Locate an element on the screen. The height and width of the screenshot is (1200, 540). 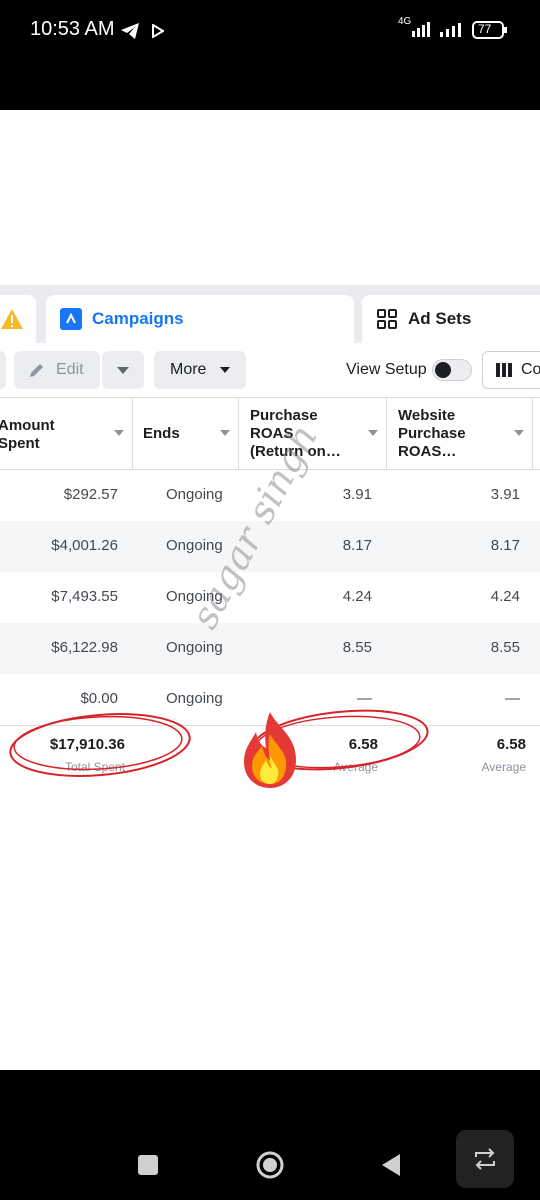
tab-ad-sets-label: Ad Sets is located at coordinates (440, 318).